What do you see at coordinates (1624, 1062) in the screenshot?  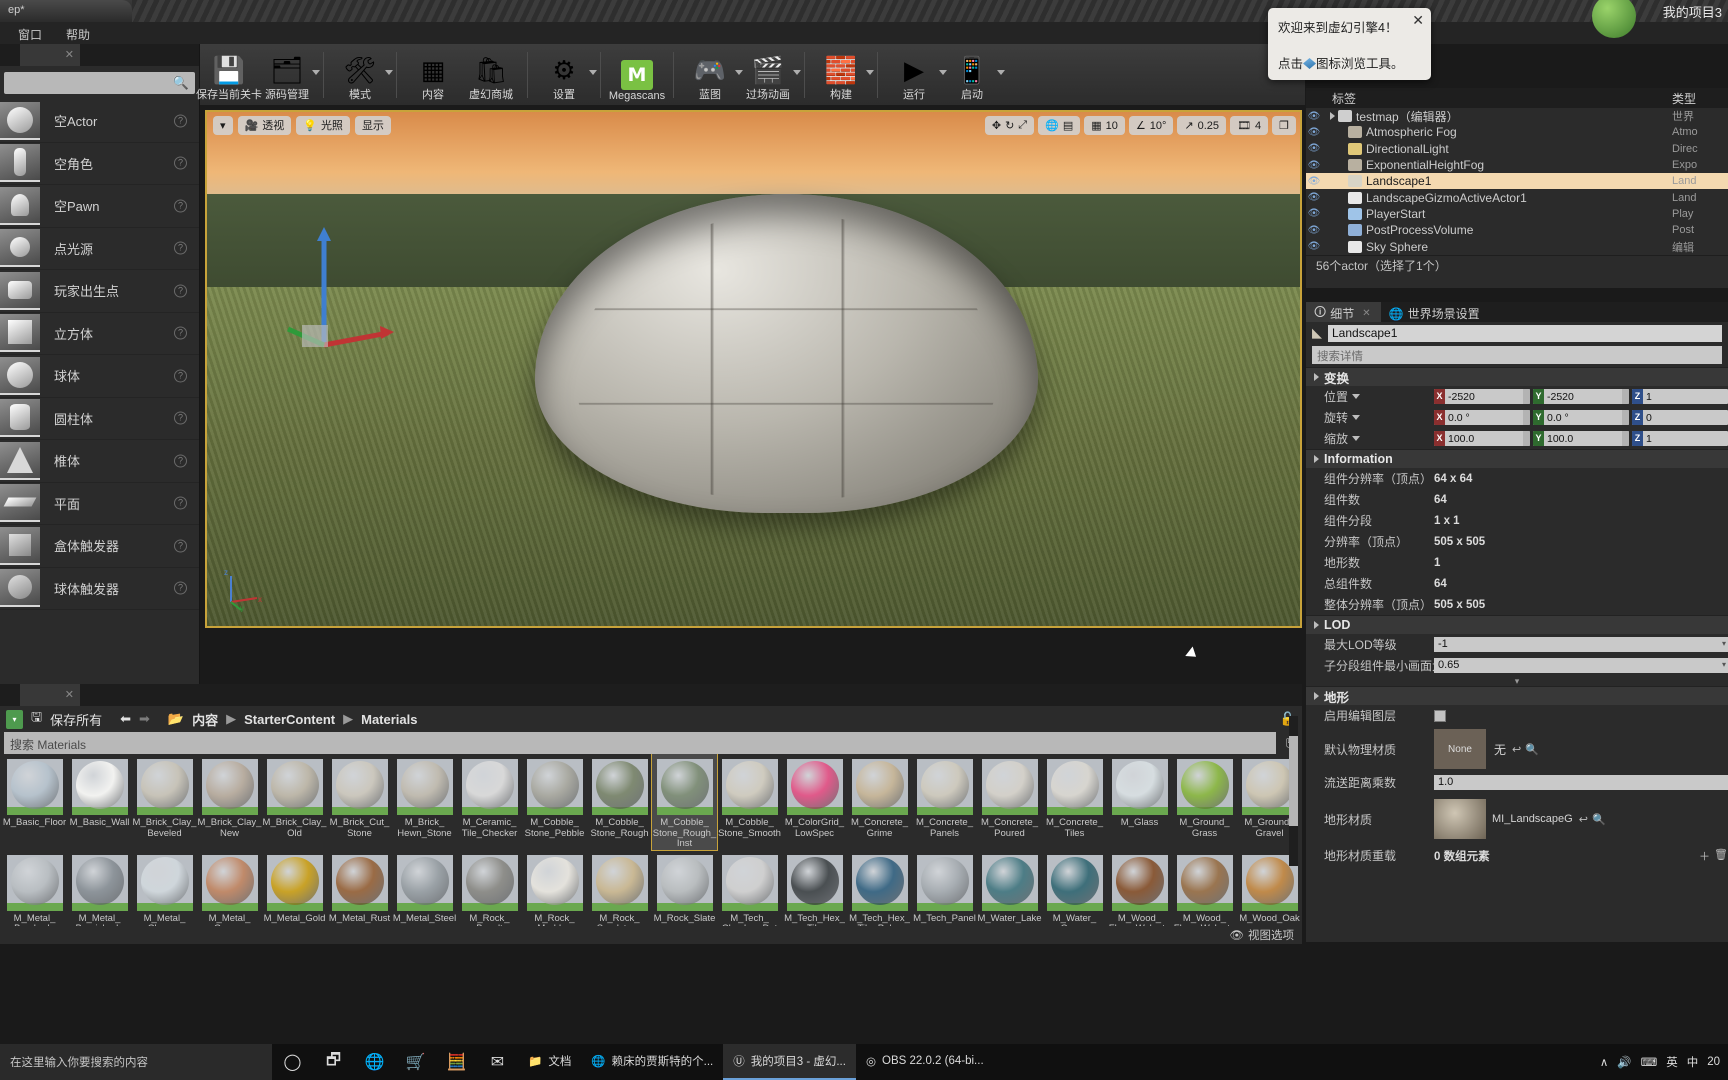 I see `volume-icon: 🔊` at bounding box center [1624, 1062].